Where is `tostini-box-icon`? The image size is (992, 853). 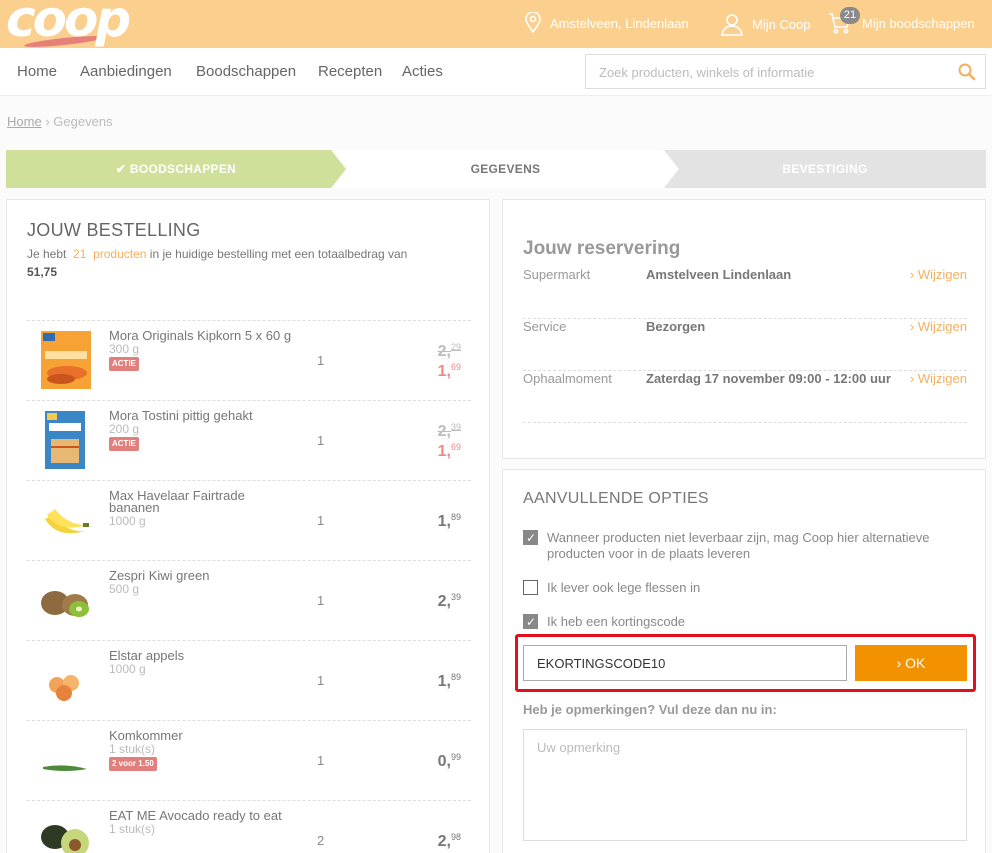 tostini-box-icon is located at coordinates (65, 440).